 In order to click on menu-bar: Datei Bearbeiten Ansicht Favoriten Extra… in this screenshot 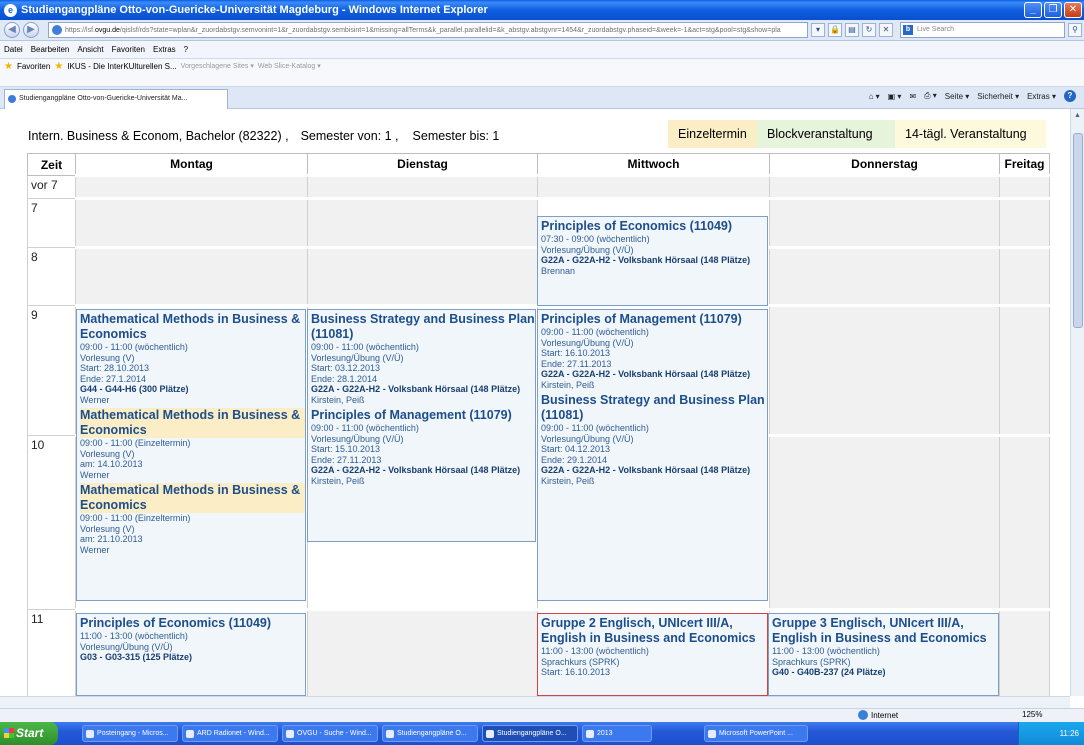, I will do `click(542, 50)`.